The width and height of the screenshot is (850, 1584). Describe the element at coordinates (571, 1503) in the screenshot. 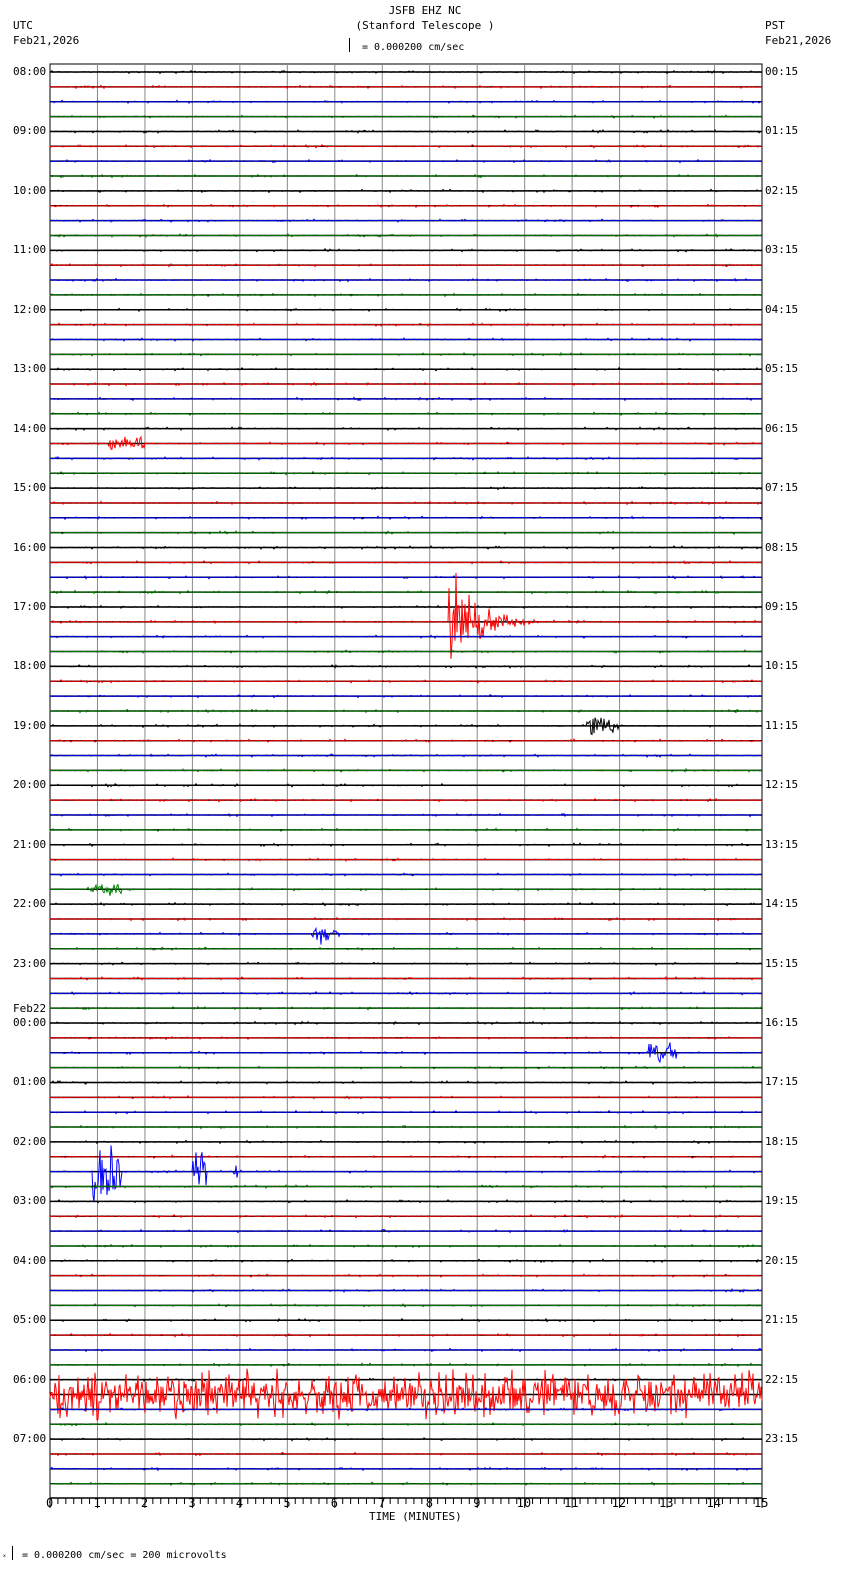

I see `x-tick-label: 11` at that location.